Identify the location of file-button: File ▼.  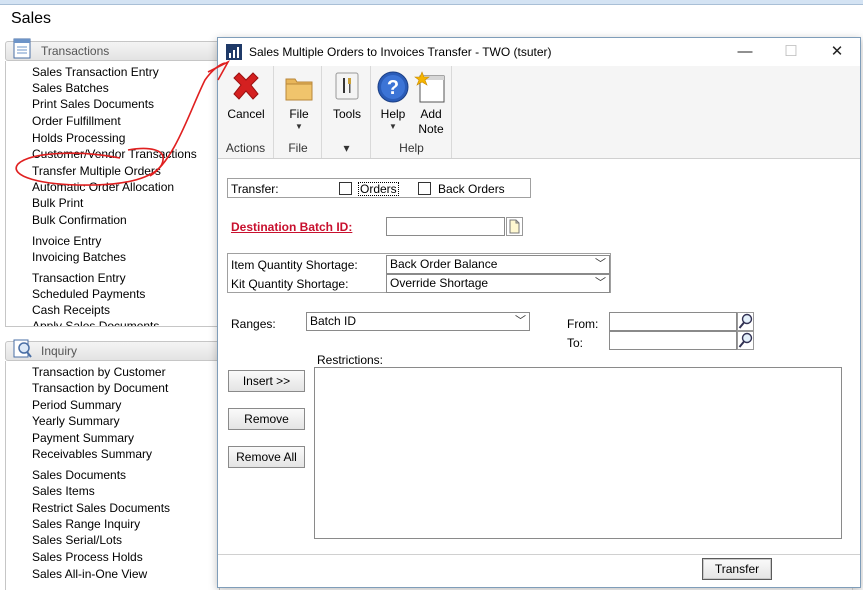
(299, 100).